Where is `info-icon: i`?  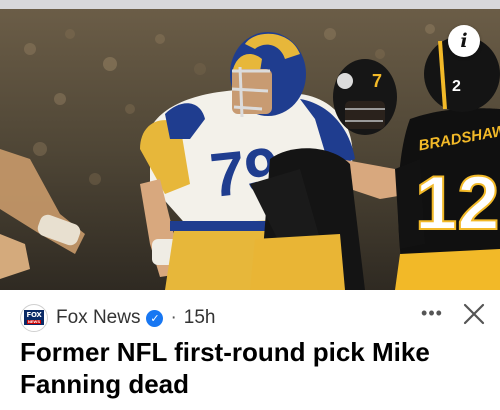
info-icon: i is located at coordinates (464, 41).